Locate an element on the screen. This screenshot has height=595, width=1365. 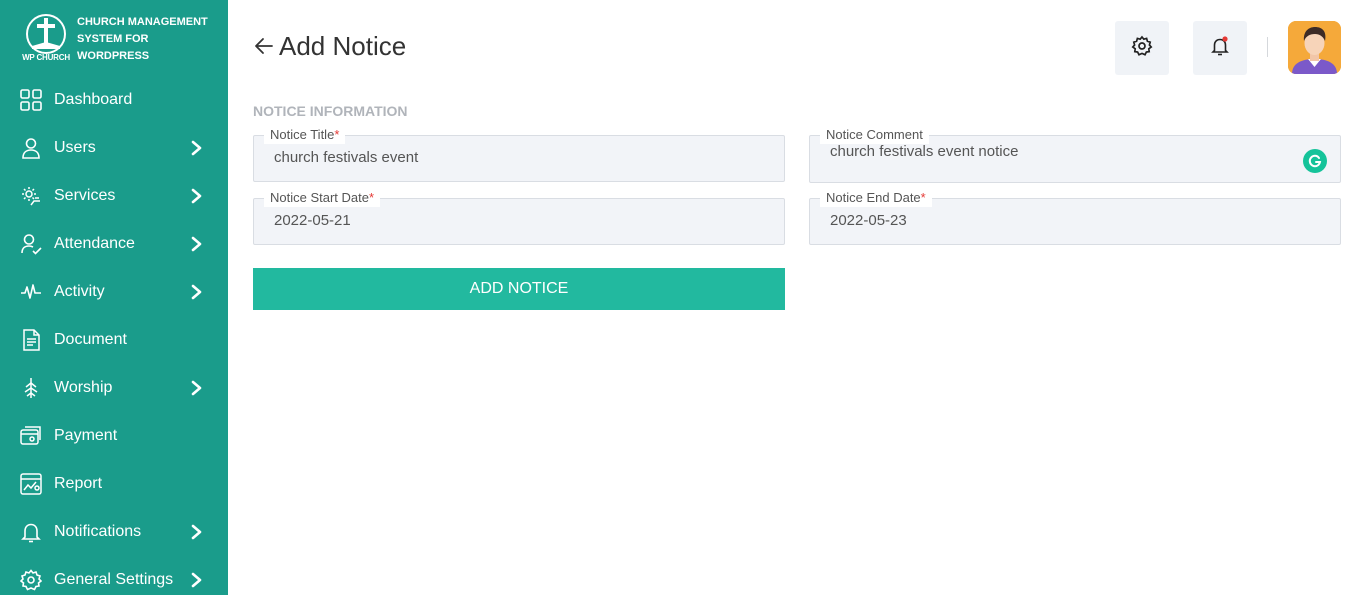
brand-logo-text: WP CHURCH is located at coordinates (46, 57).